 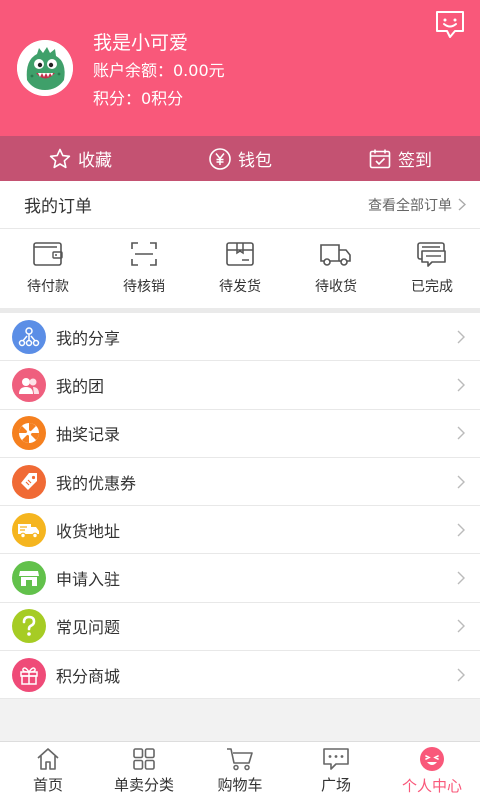 What do you see at coordinates (45, 68) in the screenshot?
I see `avatar` at bounding box center [45, 68].